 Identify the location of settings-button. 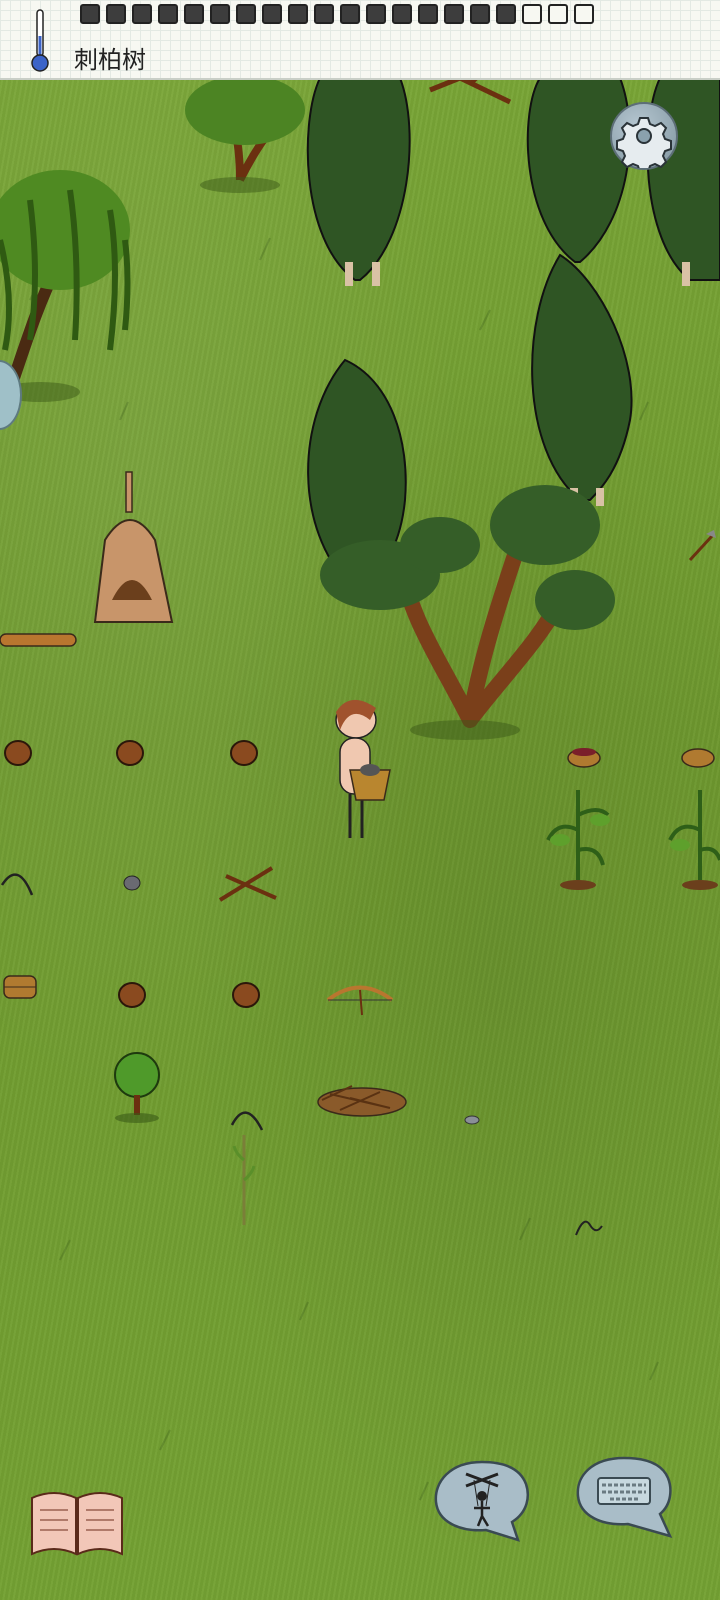
(644, 137).